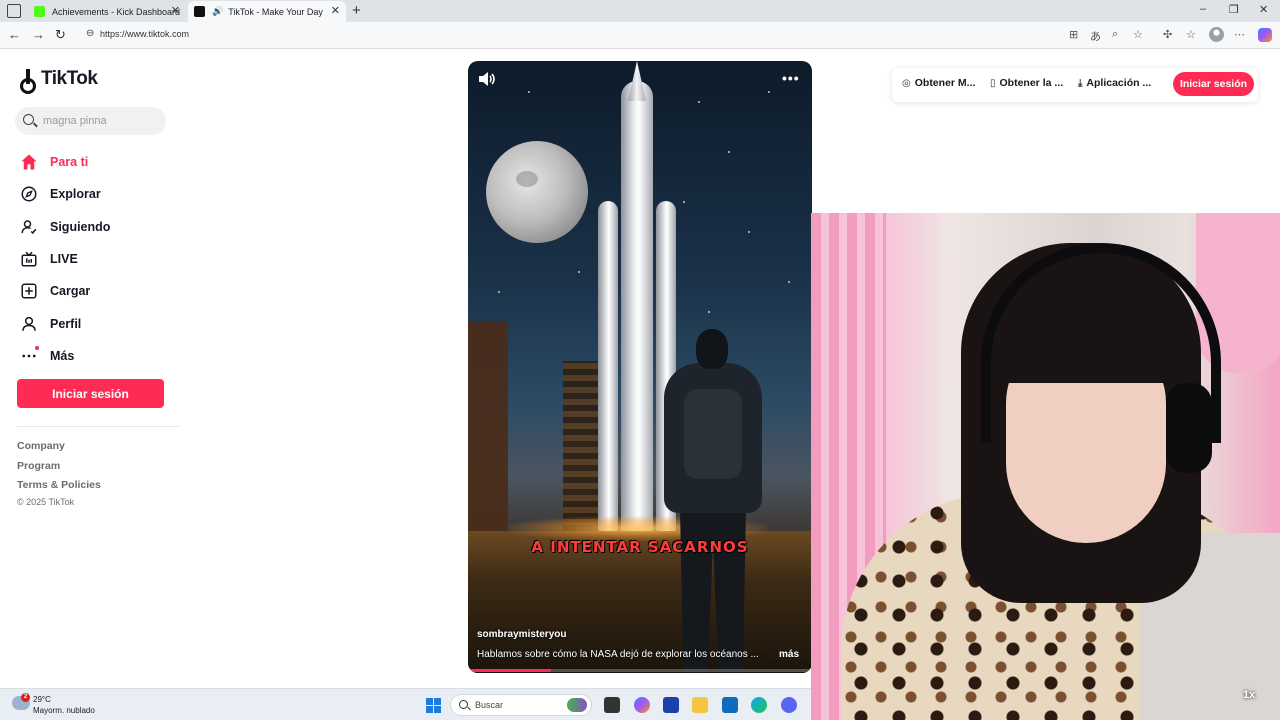 The image size is (1280, 720). Describe the element at coordinates (98, 162) in the screenshot. I see `sidebar-item-para-ti: Para ti` at that location.